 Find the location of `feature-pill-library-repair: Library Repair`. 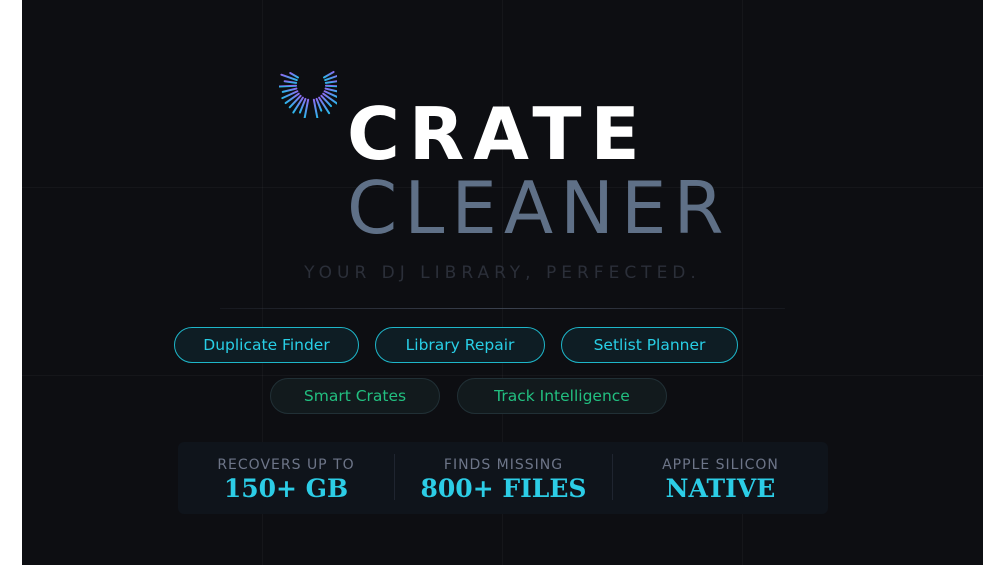

feature-pill-library-repair: Library Repair is located at coordinates (460, 345).